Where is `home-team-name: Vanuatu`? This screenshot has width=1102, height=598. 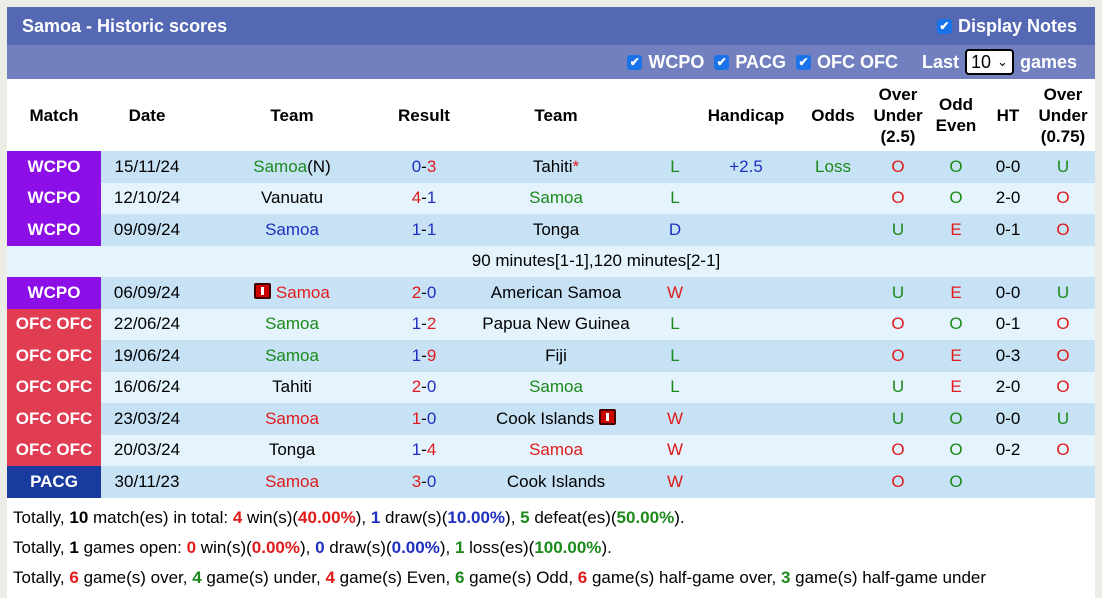 home-team-name: Vanuatu is located at coordinates (292, 197).